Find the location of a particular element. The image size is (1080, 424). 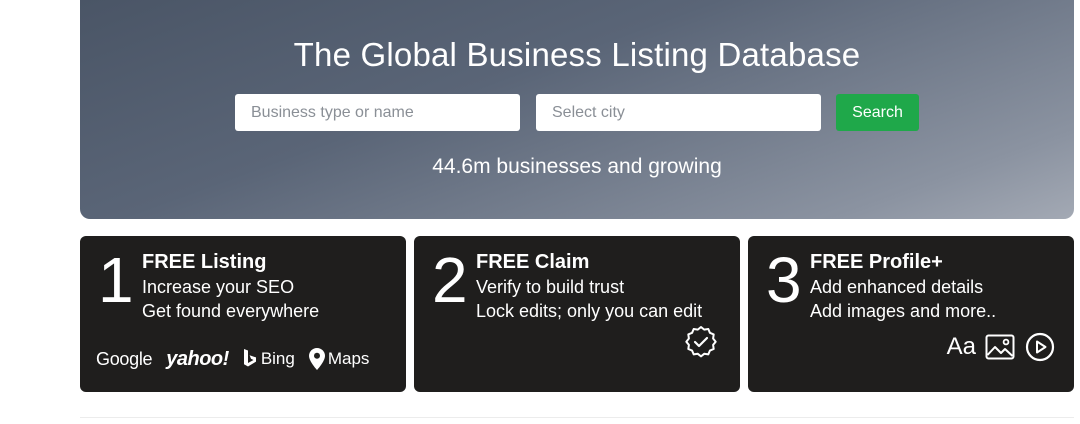

image-icon is located at coordinates (1000, 347).